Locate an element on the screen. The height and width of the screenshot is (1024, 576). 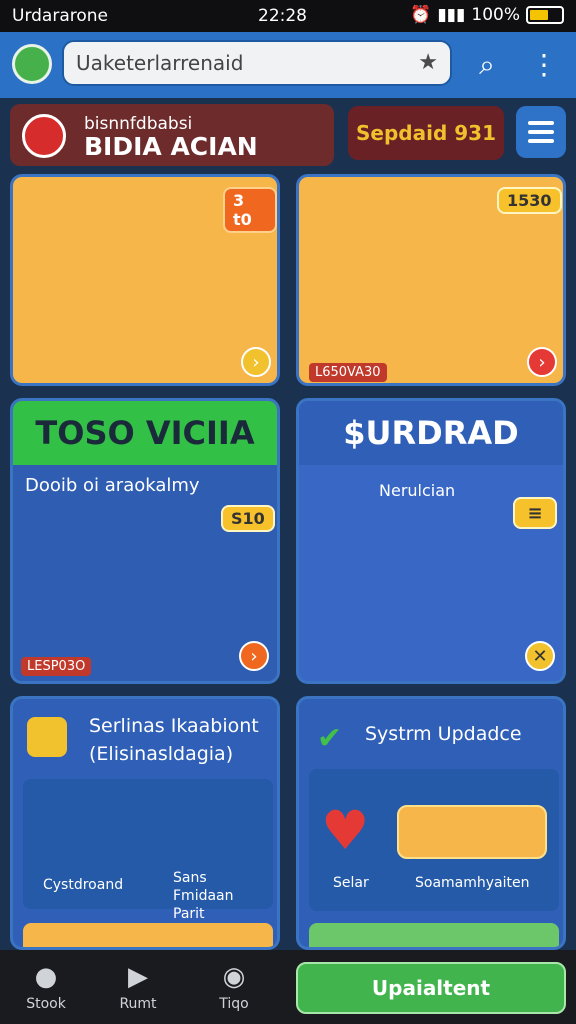
more-button: ⋮ is located at coordinates (544, 64).